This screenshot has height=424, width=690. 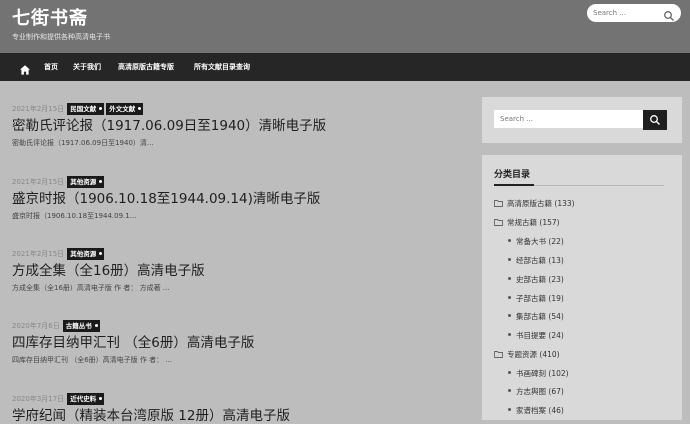 What do you see at coordinates (558, 373) in the screenshot?
I see `category-count: (102)` at bounding box center [558, 373].